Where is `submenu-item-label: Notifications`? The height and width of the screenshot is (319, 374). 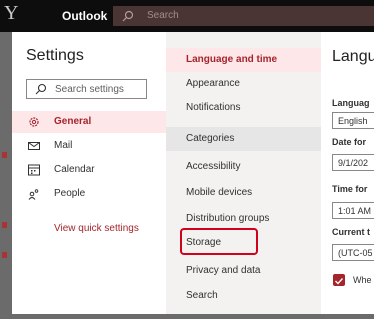 submenu-item-label: Notifications is located at coordinates (213, 107).